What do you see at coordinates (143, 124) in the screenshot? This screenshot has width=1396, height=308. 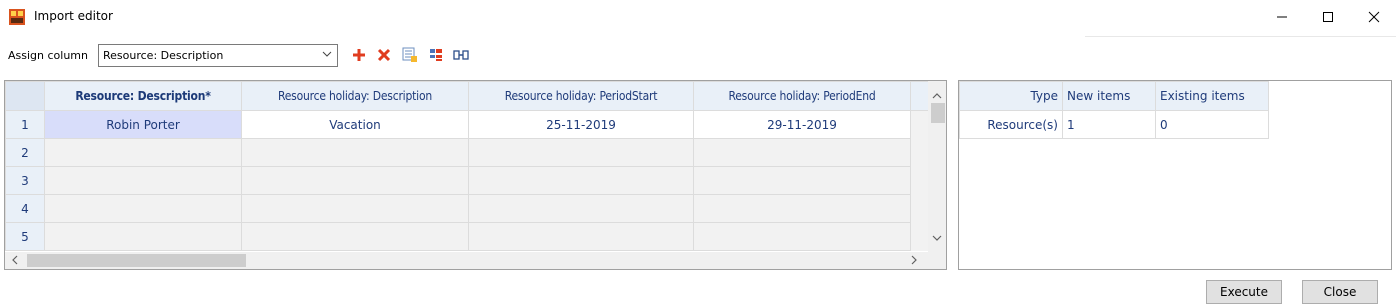 I see `grid-cell: Robin Porter` at bounding box center [143, 124].